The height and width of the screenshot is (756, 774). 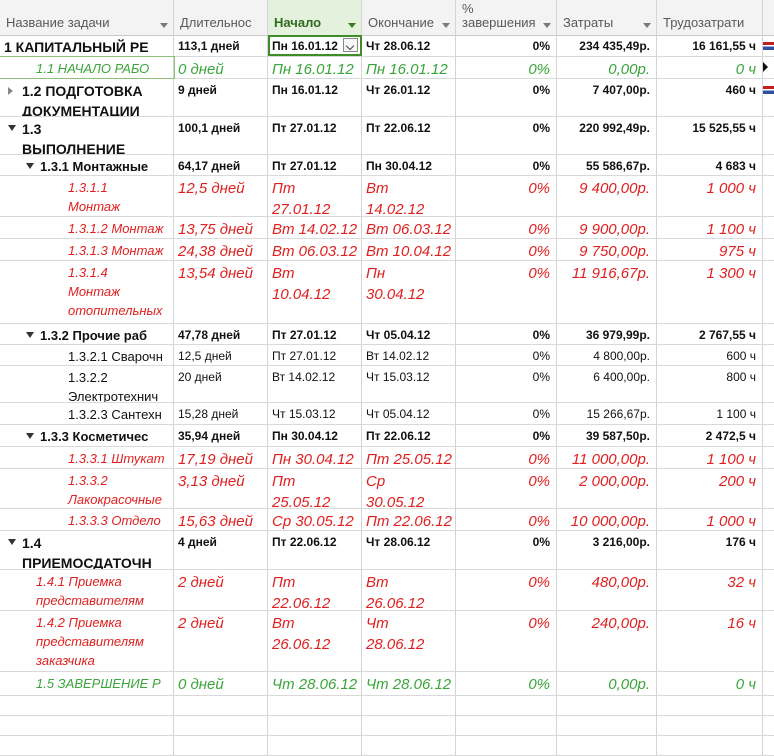 What do you see at coordinates (87, 45) in the screenshot?
I see `cell-name: 1 КАПИТАЛЬНЫЙ РЕ` at bounding box center [87, 45].